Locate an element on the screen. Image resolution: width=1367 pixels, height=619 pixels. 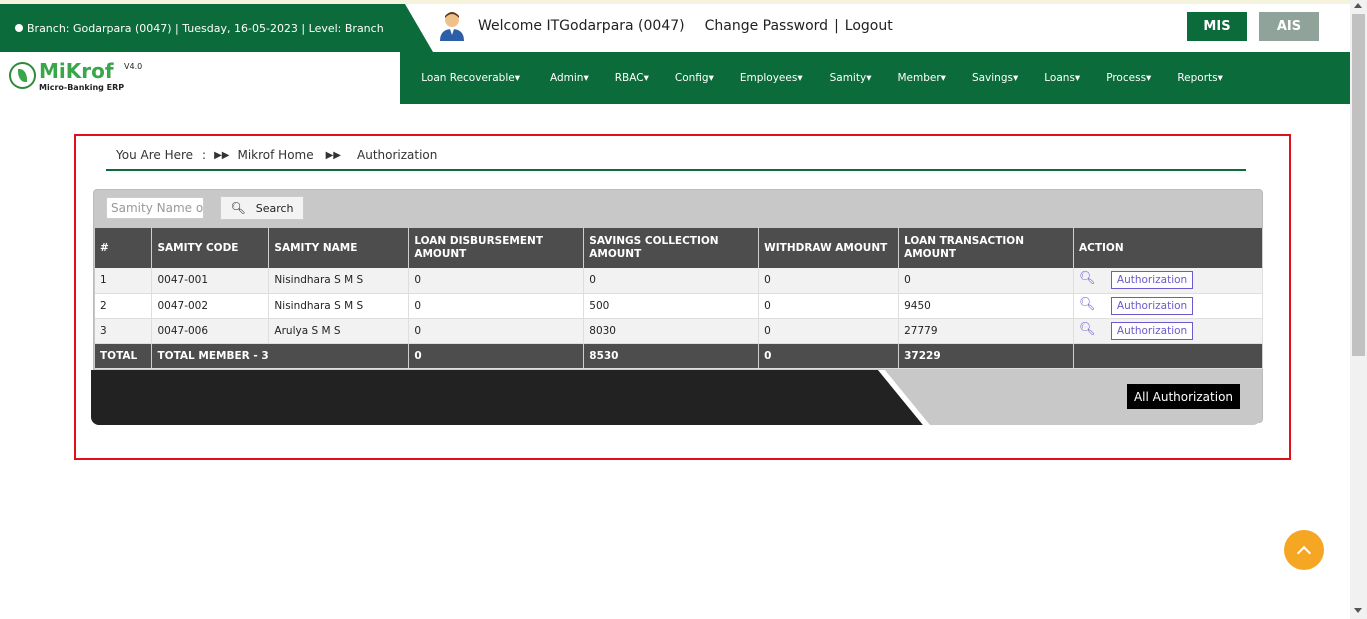
loan-transaction: 0 is located at coordinates (986, 281).